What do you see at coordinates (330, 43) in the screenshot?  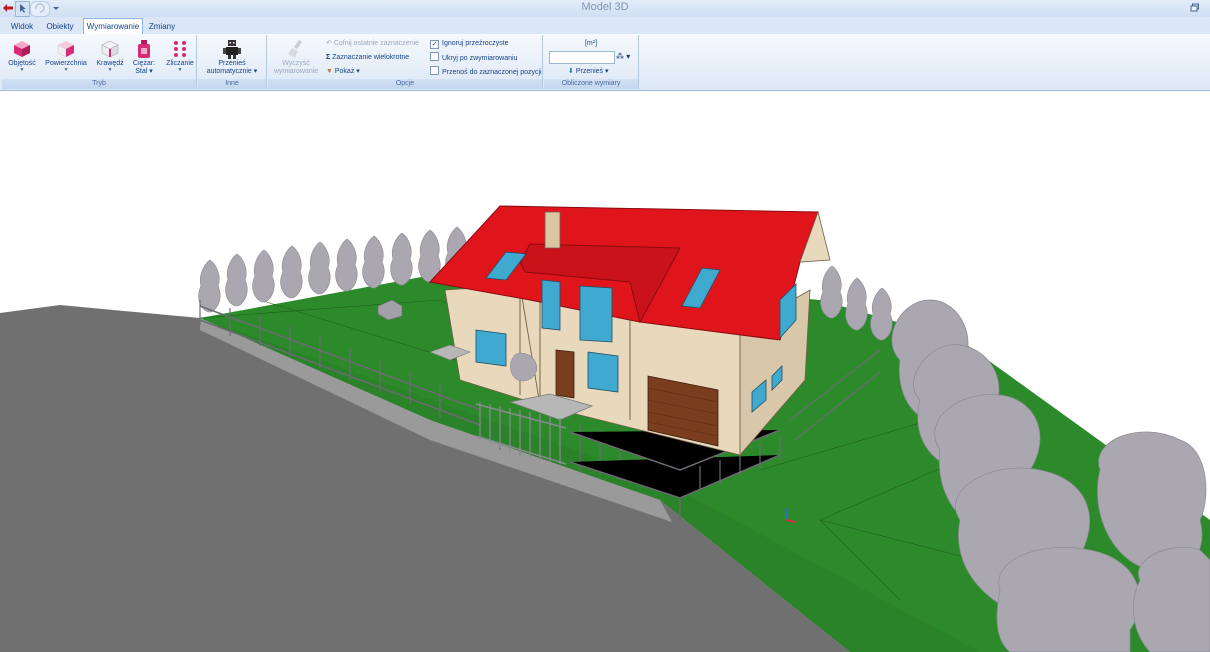 I see `undo-selection-icon: ↶` at bounding box center [330, 43].